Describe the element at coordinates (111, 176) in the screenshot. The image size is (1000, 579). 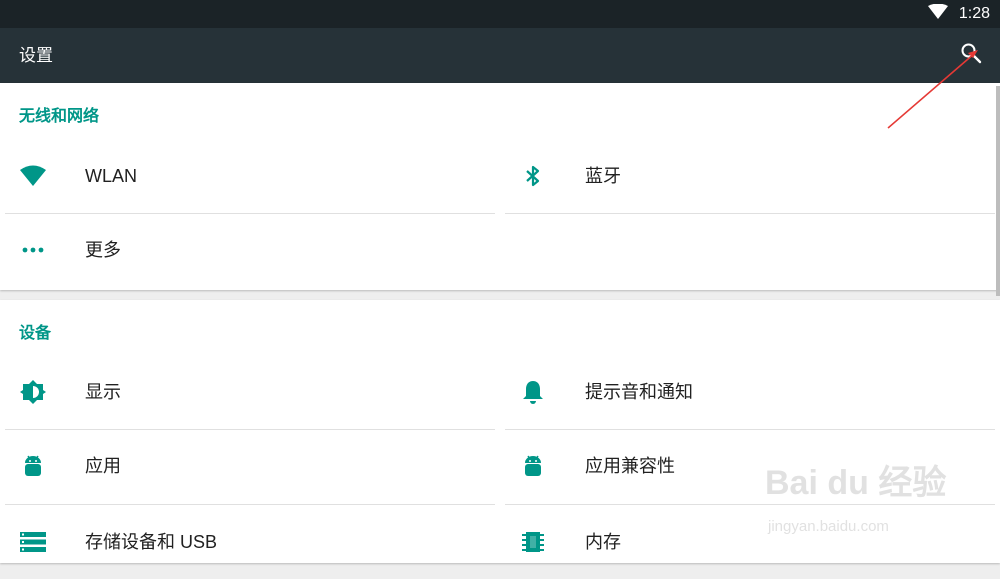
I see `settings-item-label: WLAN` at that location.